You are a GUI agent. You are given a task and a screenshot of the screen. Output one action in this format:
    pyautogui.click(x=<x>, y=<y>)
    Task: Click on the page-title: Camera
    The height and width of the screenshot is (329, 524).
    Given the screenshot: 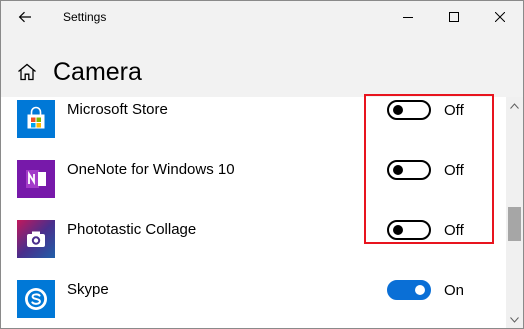 What is the action you would take?
    pyautogui.click(x=97, y=72)
    